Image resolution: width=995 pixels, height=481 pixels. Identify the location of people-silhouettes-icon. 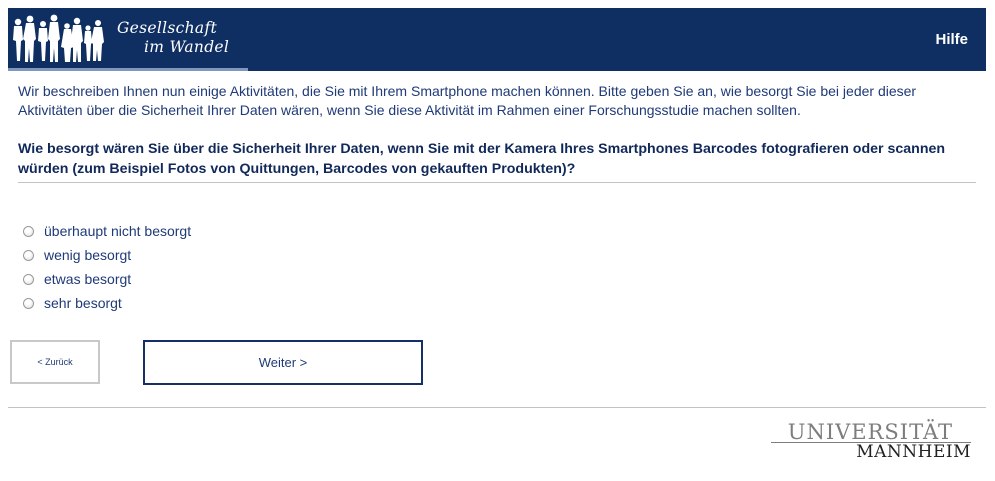
(58, 38).